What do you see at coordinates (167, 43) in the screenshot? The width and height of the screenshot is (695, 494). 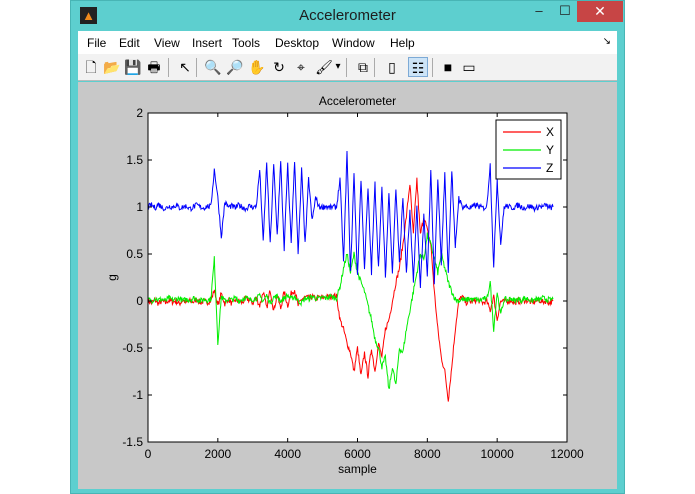 I see `menu-view: View` at bounding box center [167, 43].